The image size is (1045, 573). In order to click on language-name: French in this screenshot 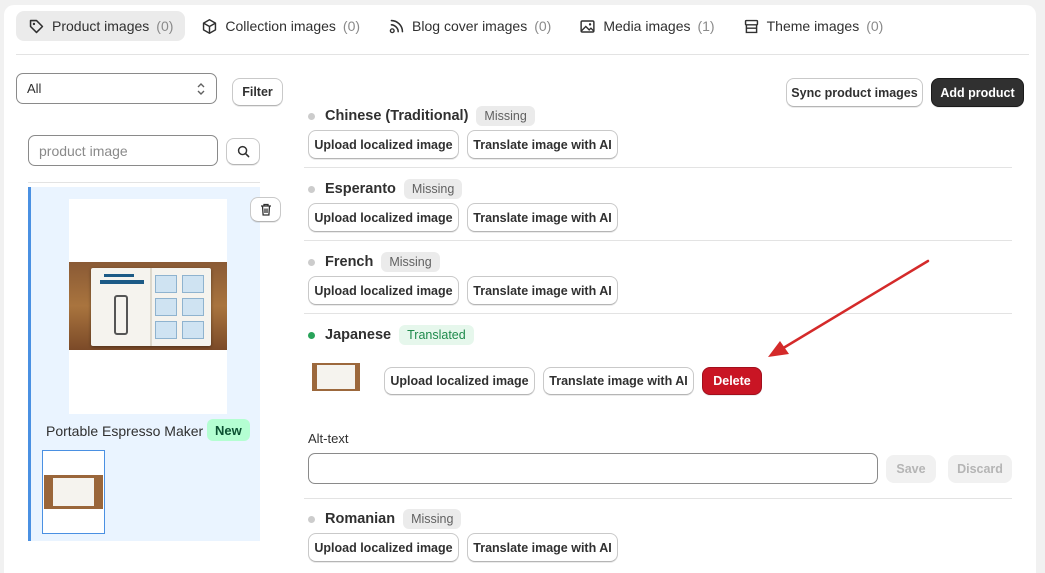, I will do `click(349, 262)`.